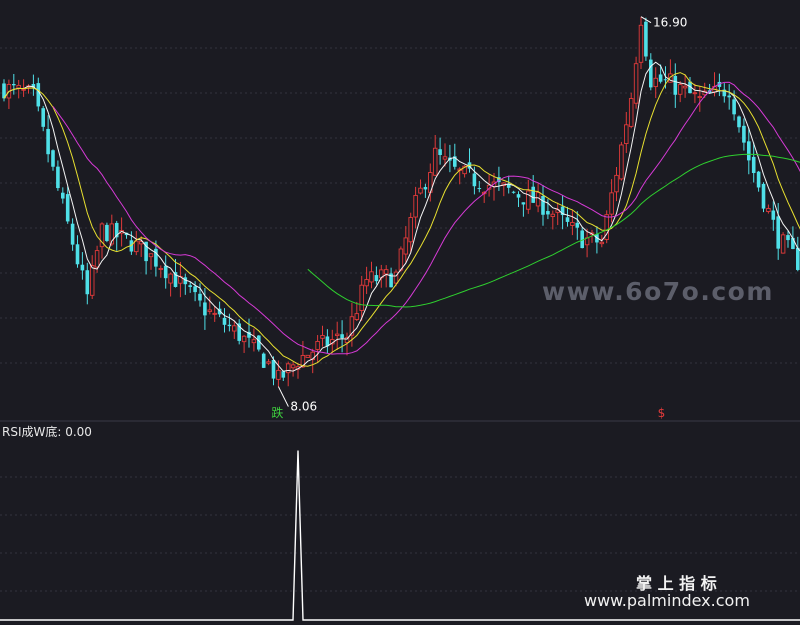 The height and width of the screenshot is (625, 800). I want to click on high-annotation-label: 16.90, so click(670, 23).